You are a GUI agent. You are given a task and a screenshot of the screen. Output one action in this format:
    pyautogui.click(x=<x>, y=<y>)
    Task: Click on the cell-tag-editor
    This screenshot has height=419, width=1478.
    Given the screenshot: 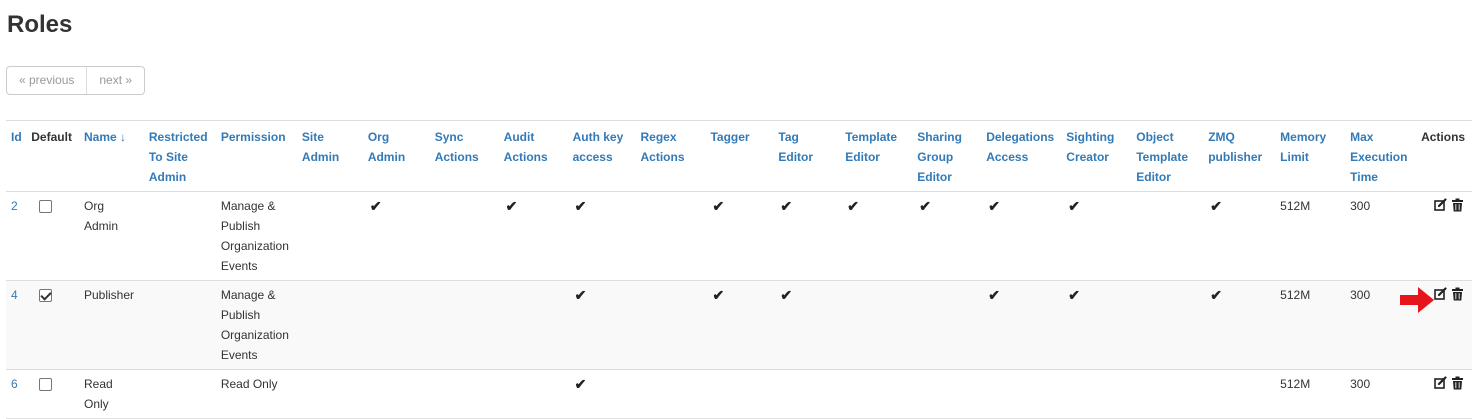 What is the action you would take?
    pyautogui.click(x=807, y=394)
    